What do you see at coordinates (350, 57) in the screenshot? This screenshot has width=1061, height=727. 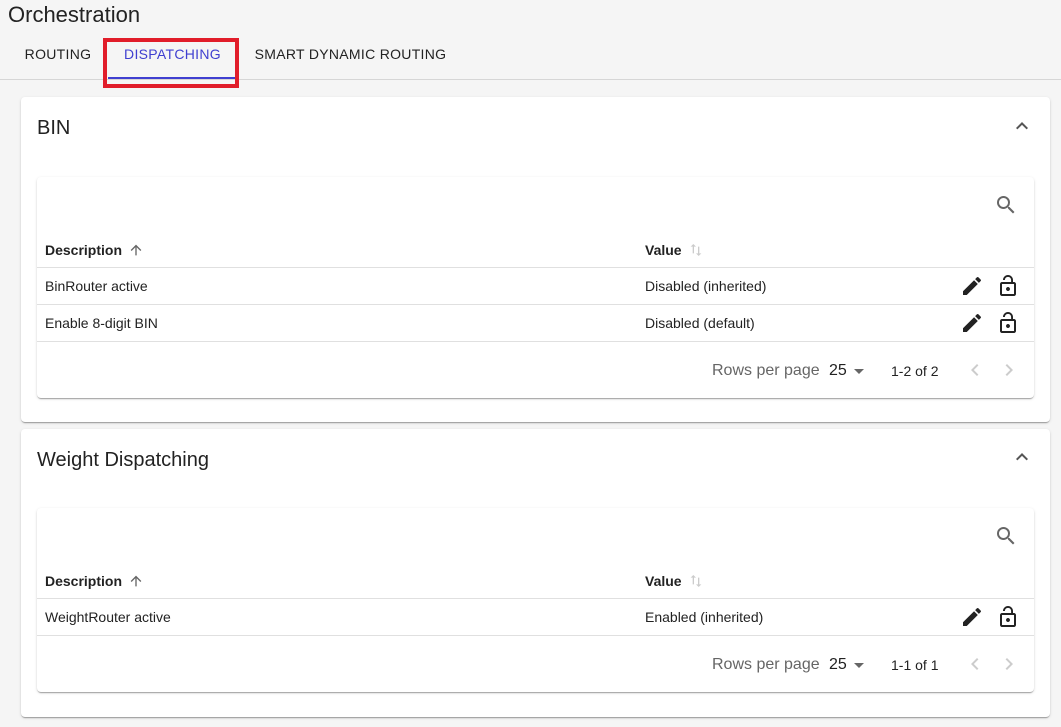 I see `tab-smart-dynamic-routing: SMART DYNAMIC ROUTING` at bounding box center [350, 57].